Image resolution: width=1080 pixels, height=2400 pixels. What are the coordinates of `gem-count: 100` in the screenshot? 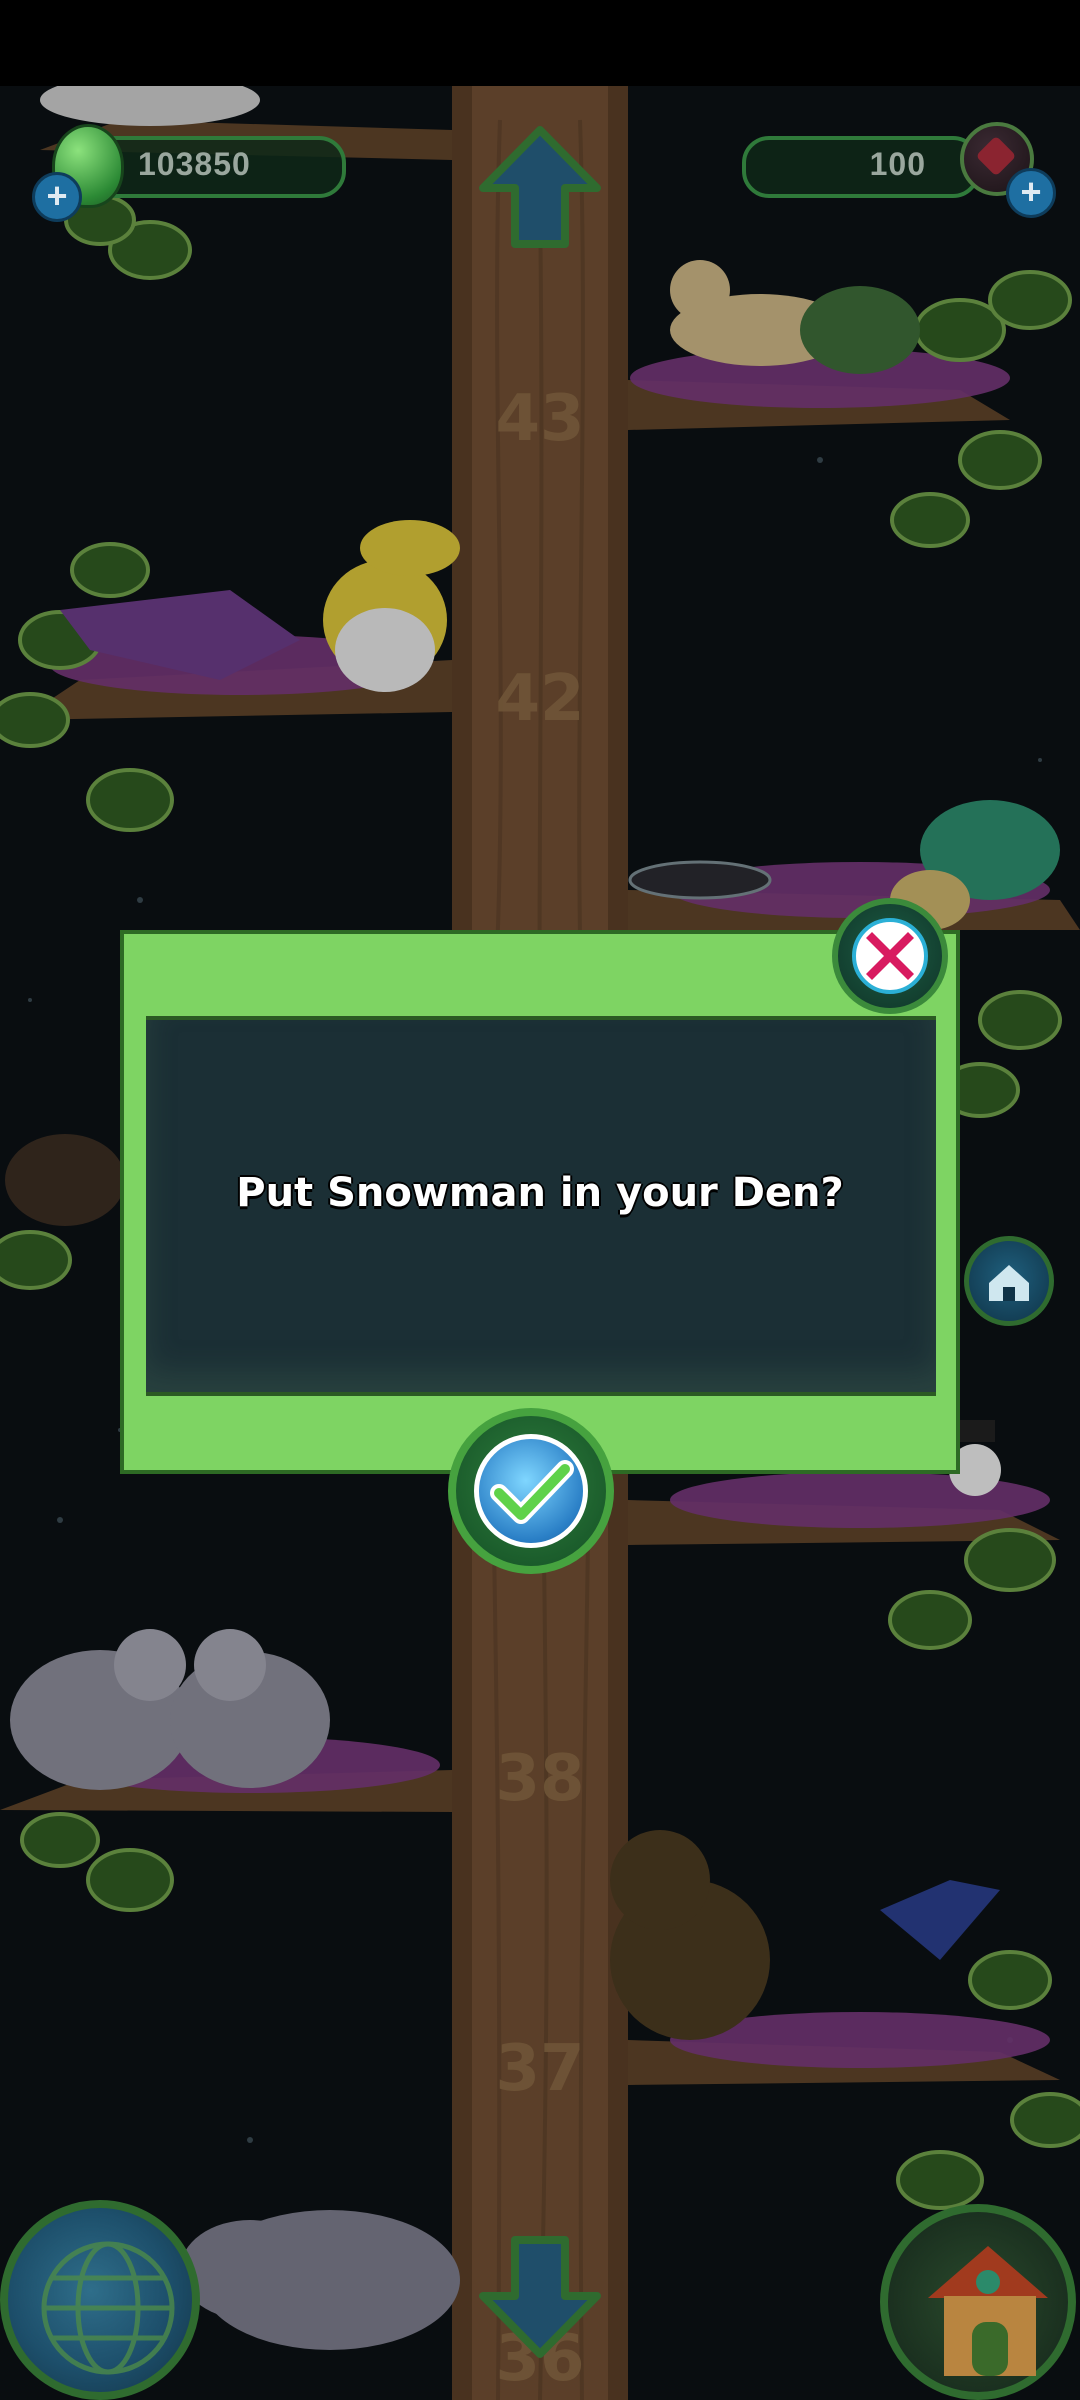 It's located at (897, 164).